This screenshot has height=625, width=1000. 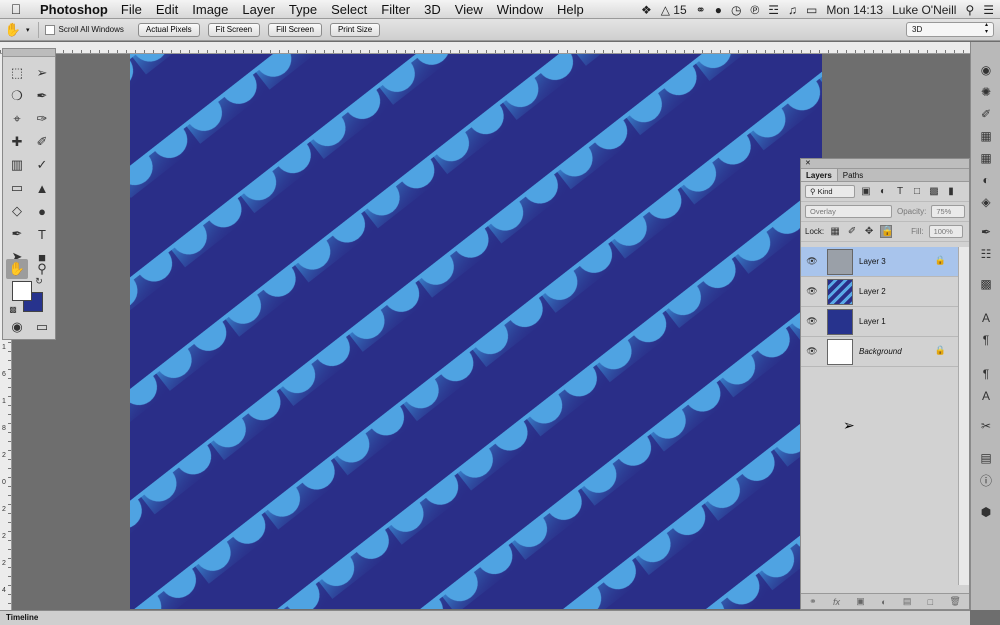 What do you see at coordinates (736, 10) in the screenshot?
I see `time-machine-icon: ◷` at bounding box center [736, 10].